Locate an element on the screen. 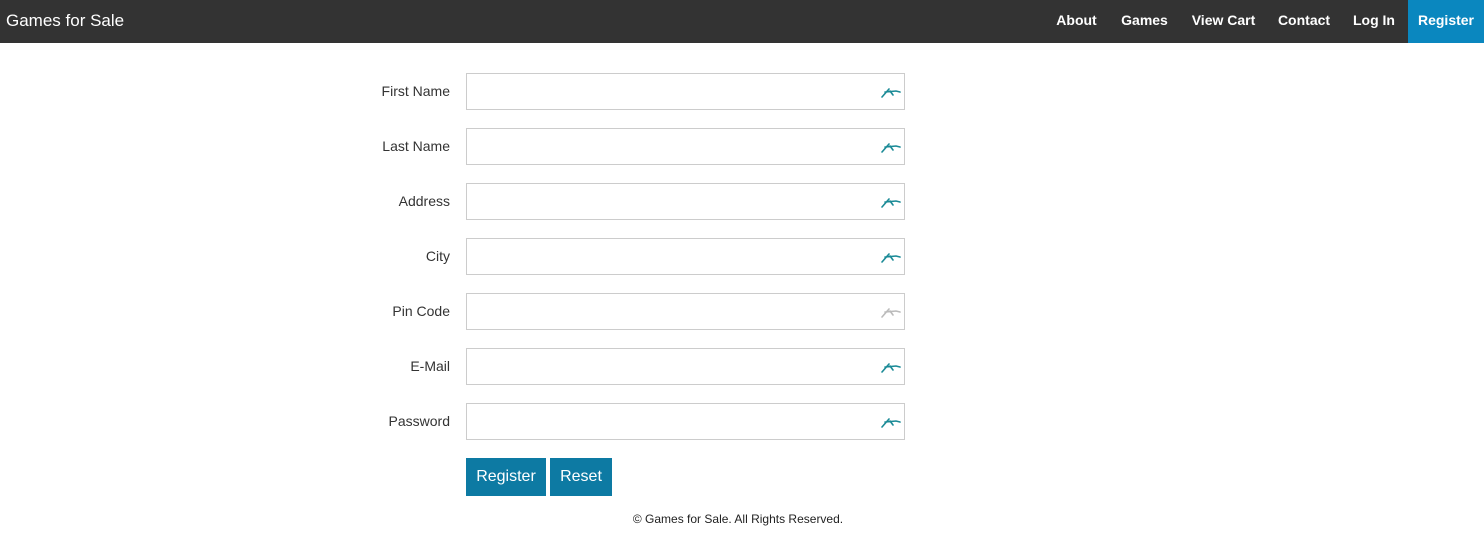 This screenshot has height=543, width=1484. first-name-row: First Name is located at coordinates (742, 91).